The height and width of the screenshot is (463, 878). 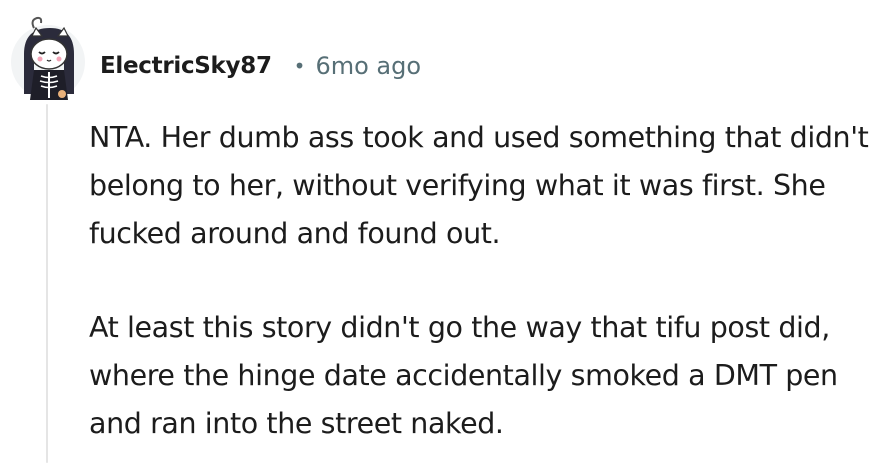 I want to click on comment-header: ElectricSky87 • 6mo ago, so click(x=260, y=66).